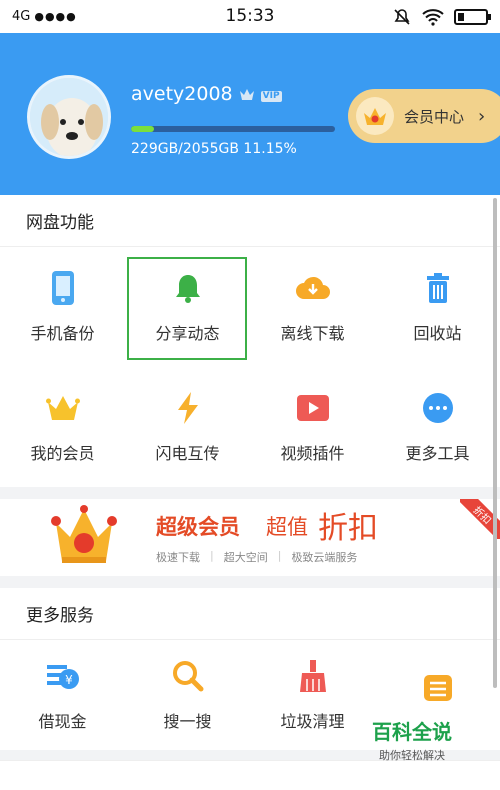  What do you see at coordinates (482, 116) in the screenshot?
I see `chevron-right-icon: ›` at bounding box center [482, 116].